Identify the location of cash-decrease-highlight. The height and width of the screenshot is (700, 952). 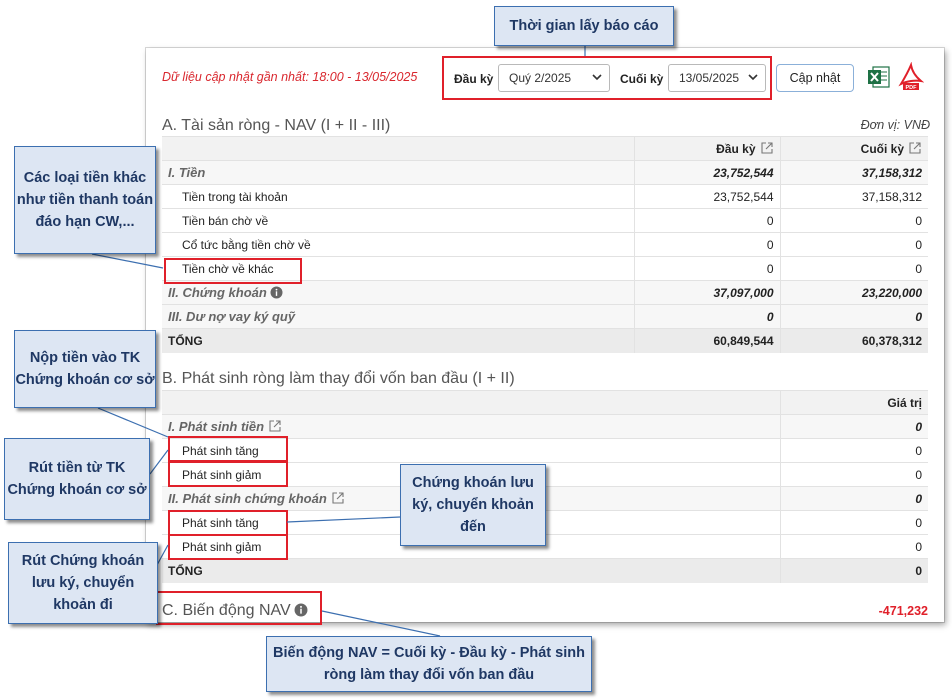
(228, 474).